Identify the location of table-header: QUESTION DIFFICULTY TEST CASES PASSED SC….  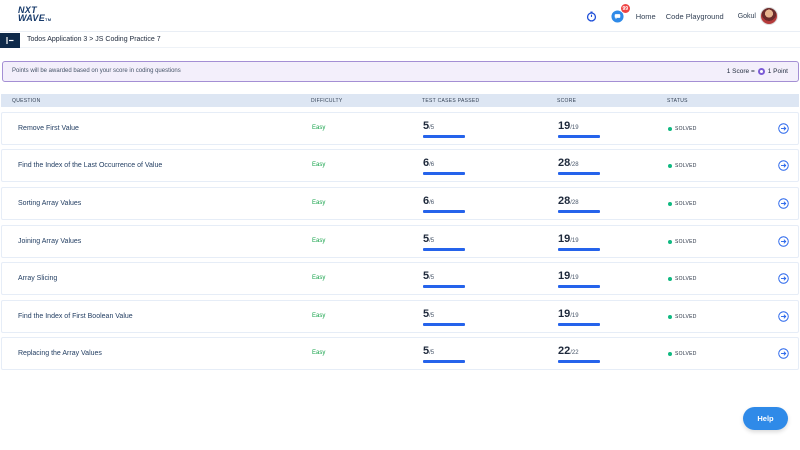
(400, 100).